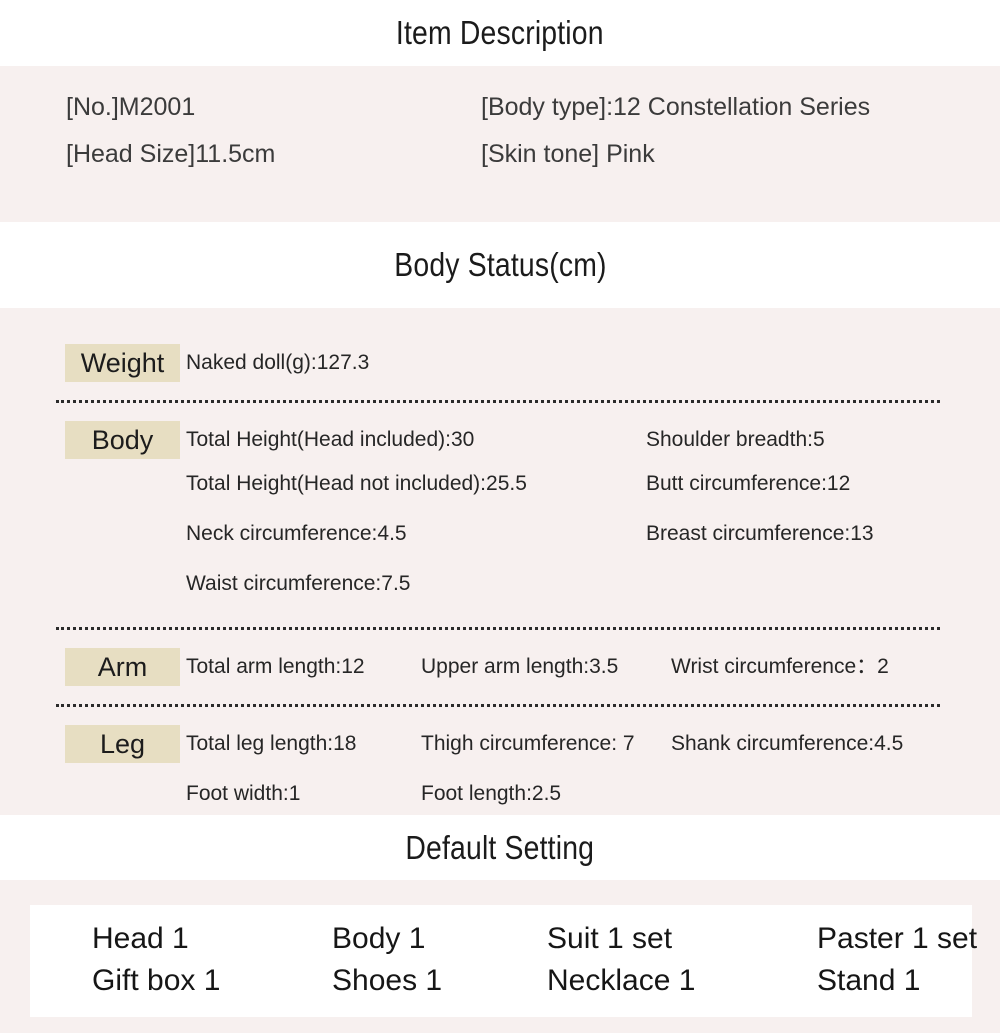  Describe the element at coordinates (387, 980) in the screenshot. I see `default-item: Shoes 1` at that location.